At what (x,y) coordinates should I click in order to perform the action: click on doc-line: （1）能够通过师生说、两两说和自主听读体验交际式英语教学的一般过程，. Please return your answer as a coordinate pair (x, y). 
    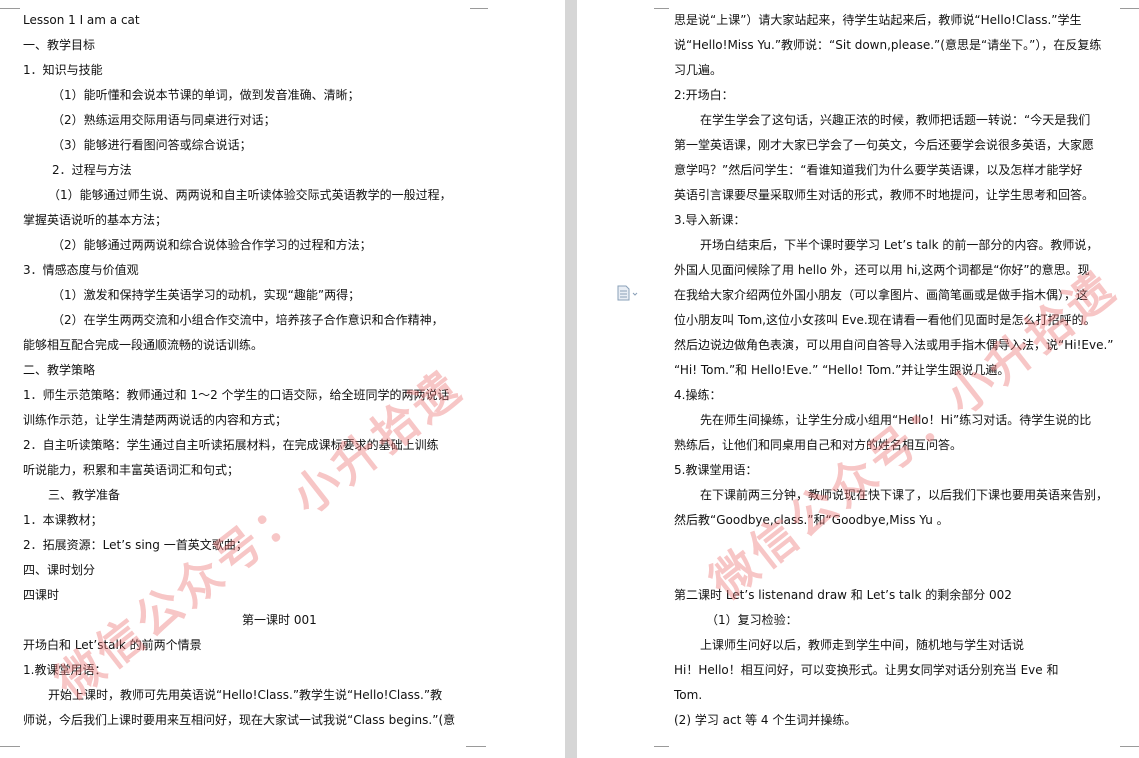
    Looking at the image, I should click on (250, 195).